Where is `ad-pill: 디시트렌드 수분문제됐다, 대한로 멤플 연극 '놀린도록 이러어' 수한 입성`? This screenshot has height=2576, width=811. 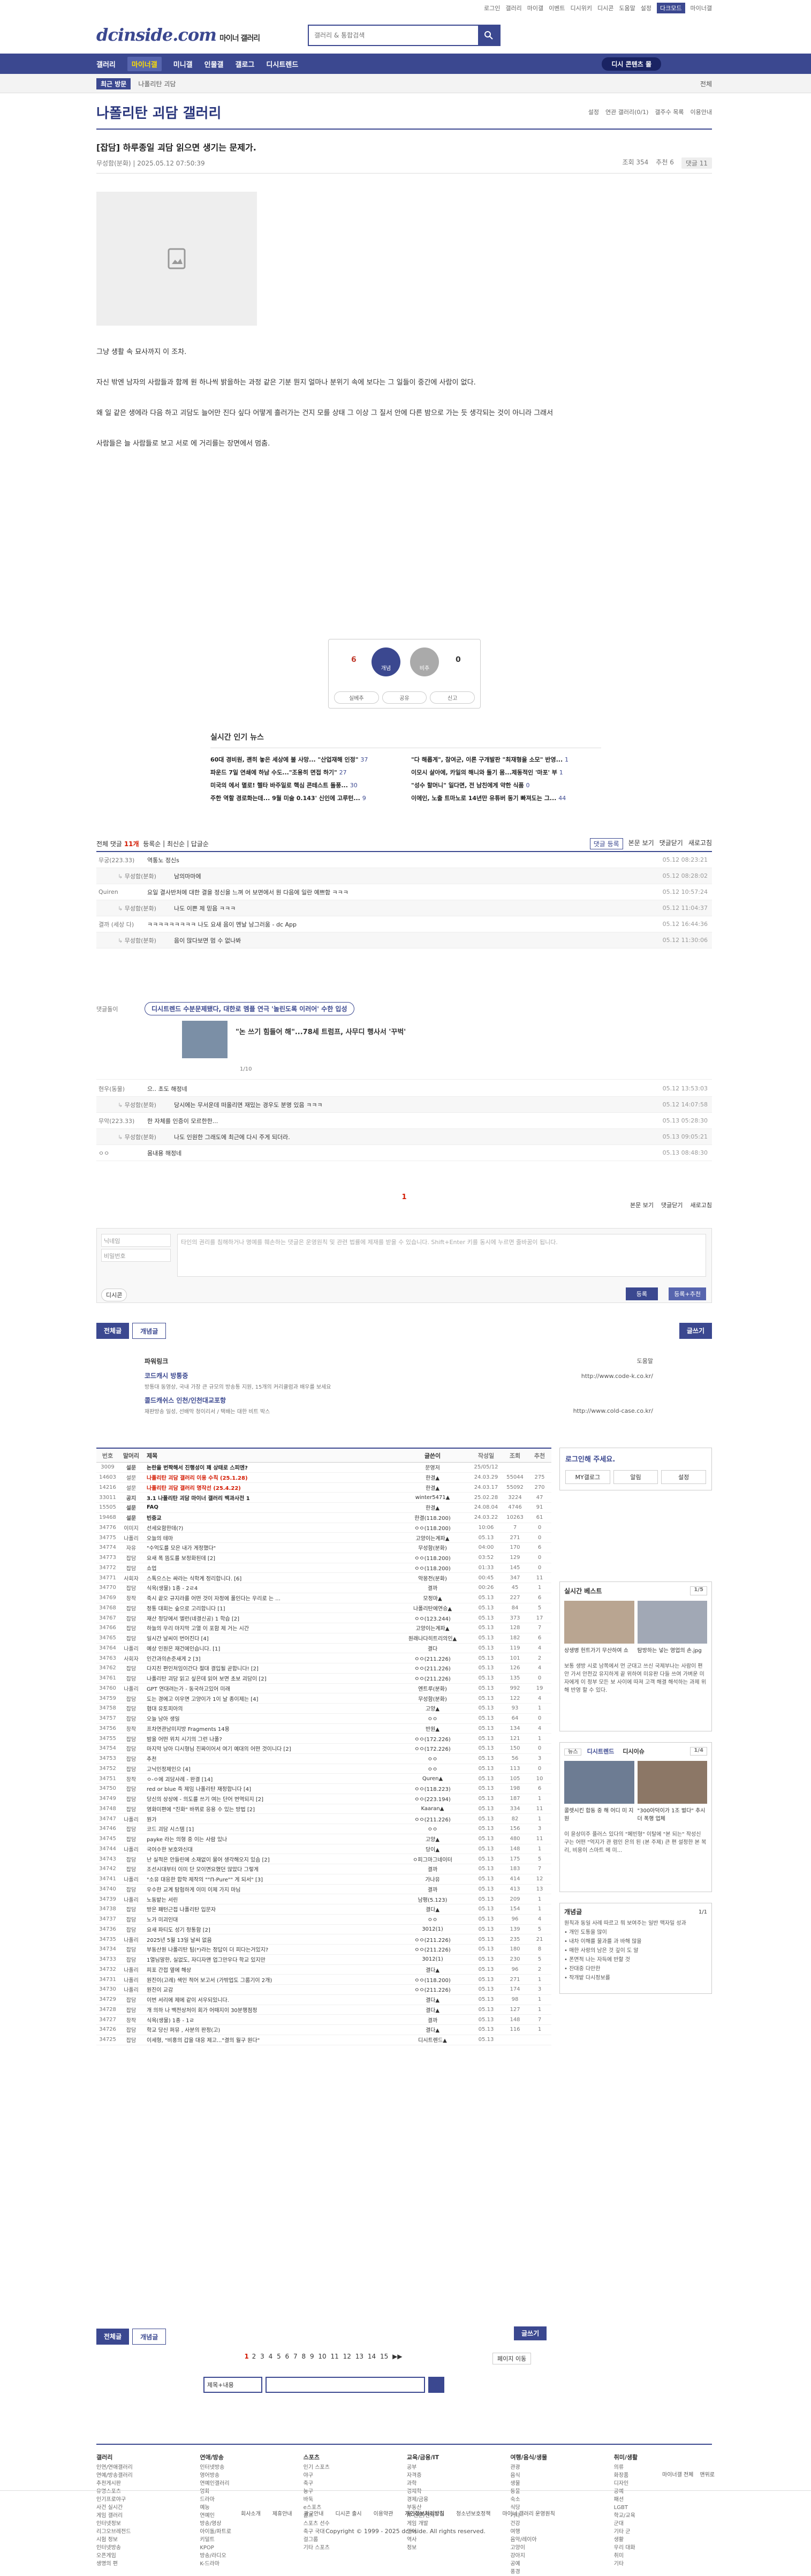 ad-pill: 디시트렌드 수분문제됐다, 대한로 멤플 연극 '놀린도록 이러어' 수한 입성 is located at coordinates (249, 1008).